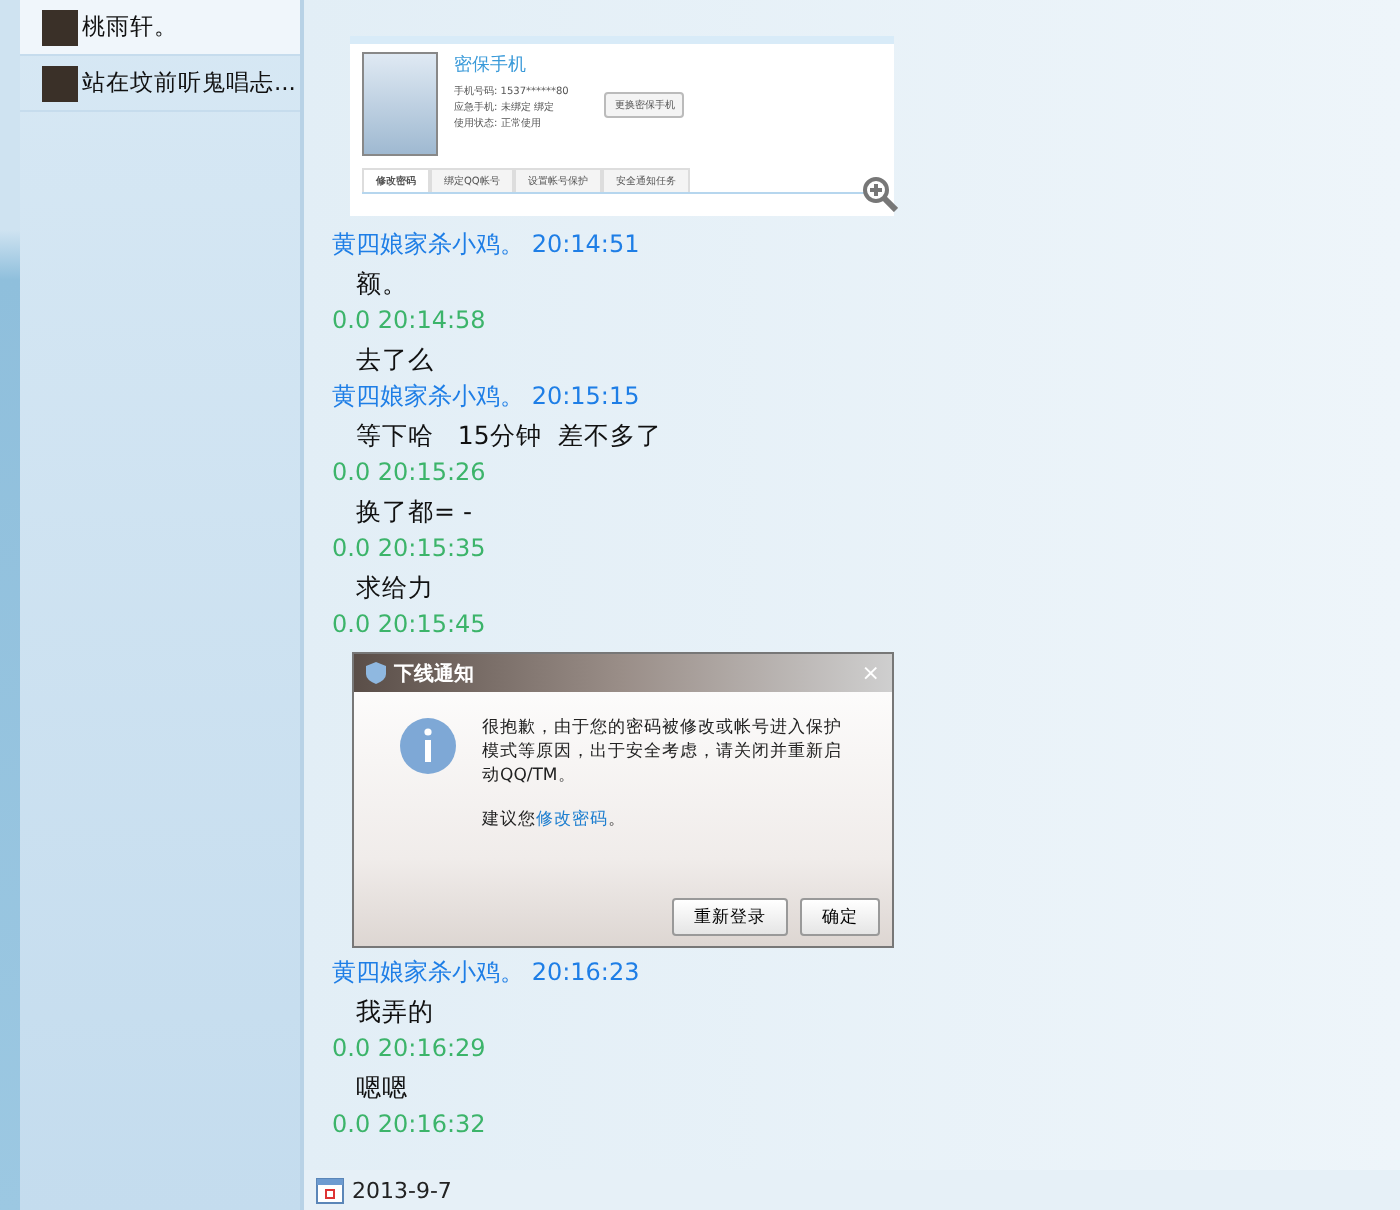 The height and width of the screenshot is (1210, 1400). I want to click on message-header: 0.0 20:14:58, so click(410, 321).